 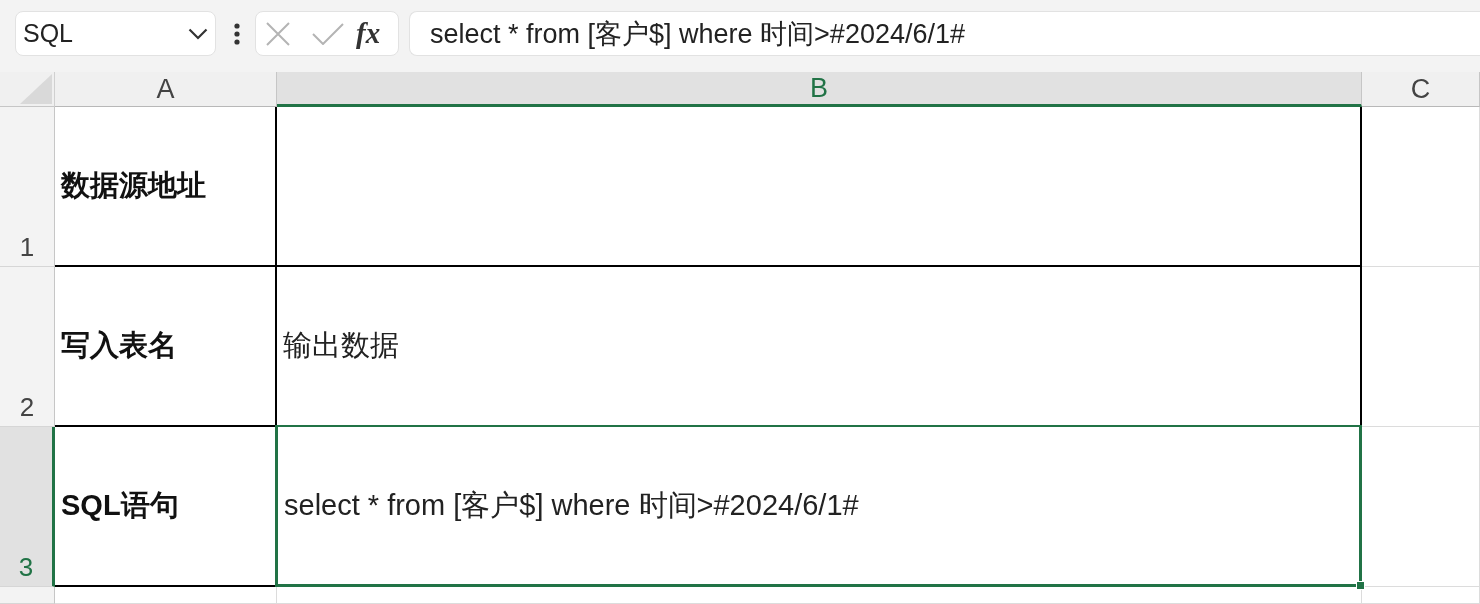 I want to click on row-header: 3, so click(x=27, y=507).